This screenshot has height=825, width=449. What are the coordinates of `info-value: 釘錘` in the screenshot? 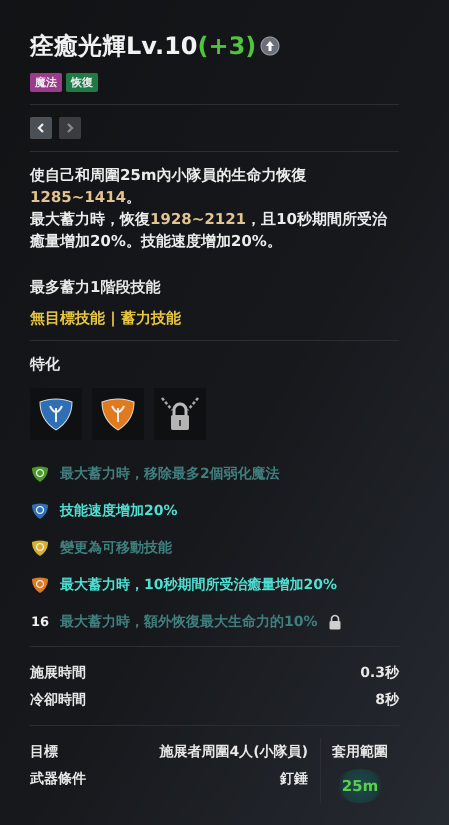 It's located at (294, 779).